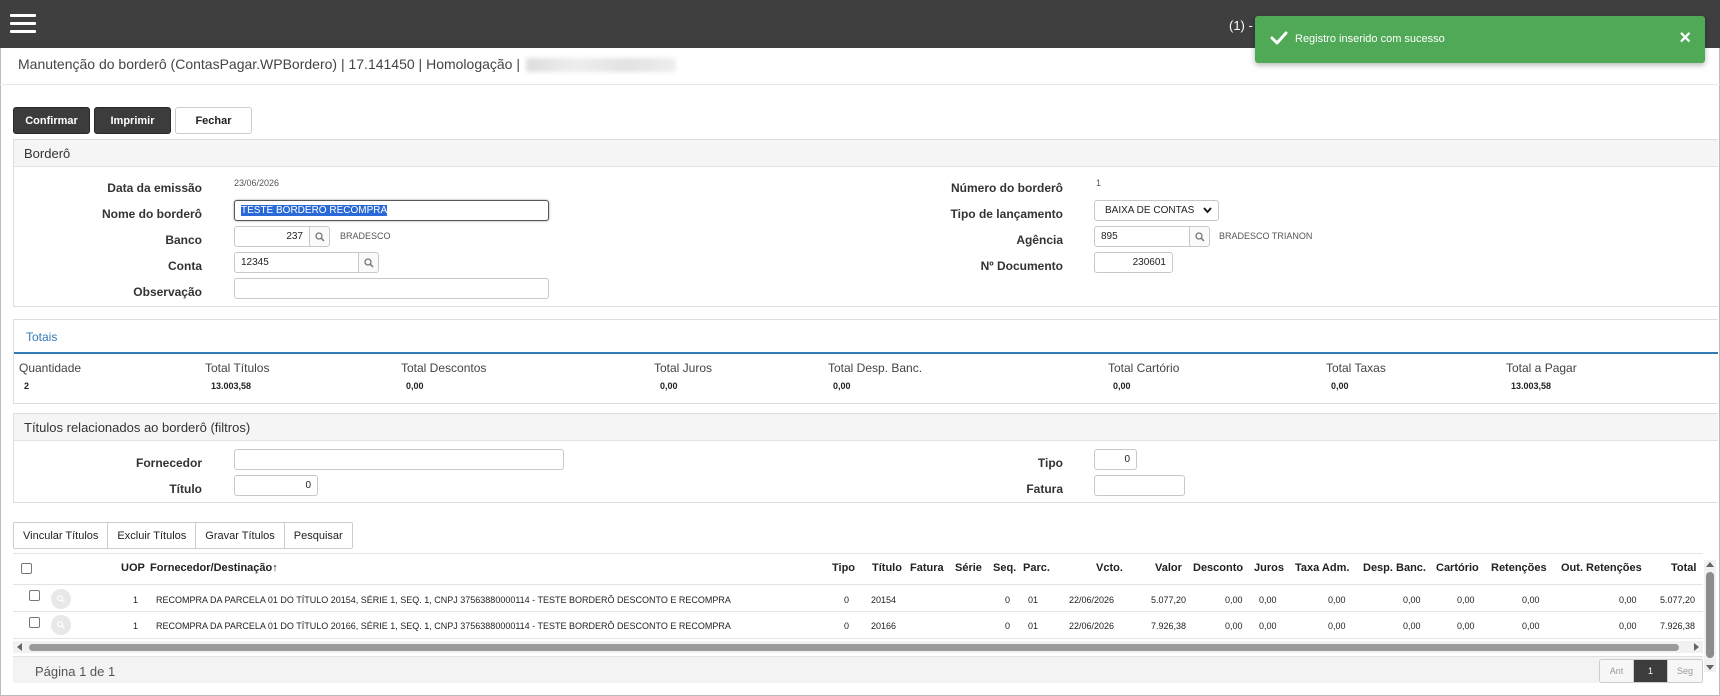  I want to click on nome-bordero-input: TESTE BORDERÔ RECOMPRA, so click(391, 210).